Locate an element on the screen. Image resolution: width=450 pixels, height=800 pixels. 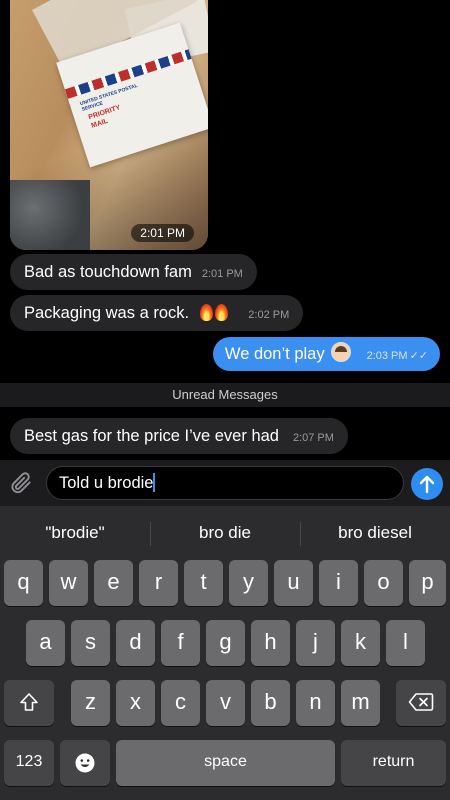
backspace-key is located at coordinates (421, 703).